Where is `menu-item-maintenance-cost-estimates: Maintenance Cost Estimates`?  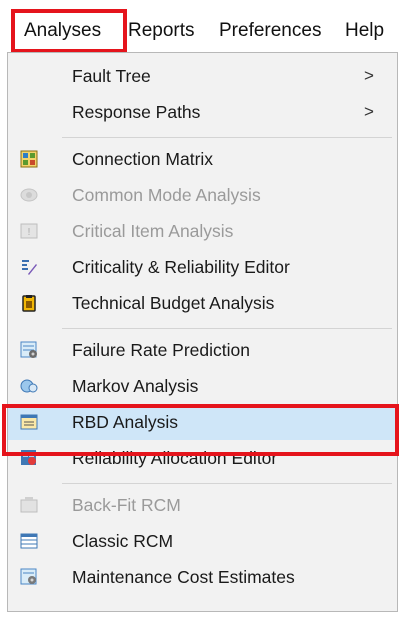
menu-item-maintenance-cost-estimates: Maintenance Cost Estimates is located at coordinates (202, 577).